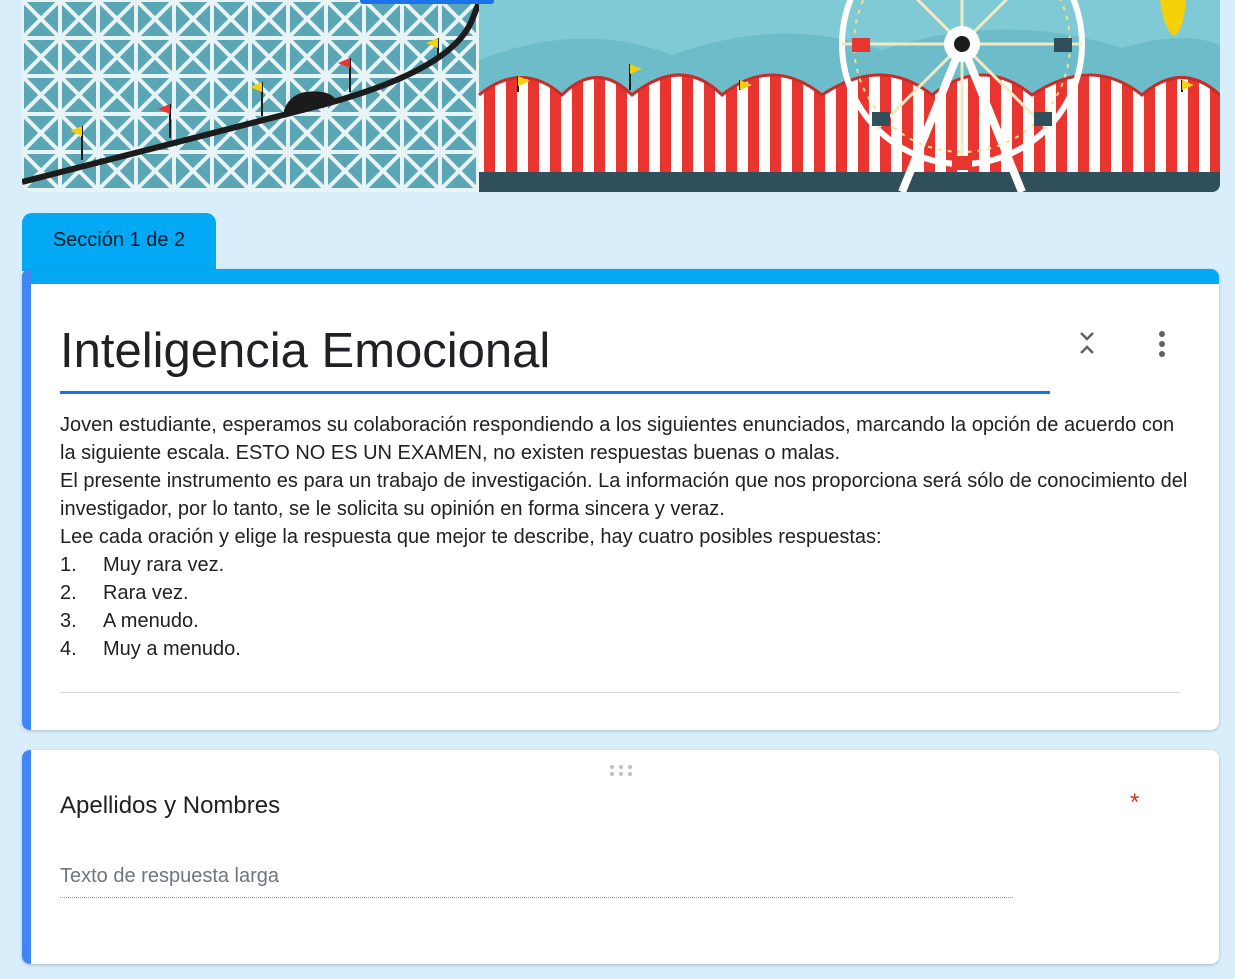  What do you see at coordinates (68, 621) in the screenshot?
I see `scale-item-number: 3.` at bounding box center [68, 621].